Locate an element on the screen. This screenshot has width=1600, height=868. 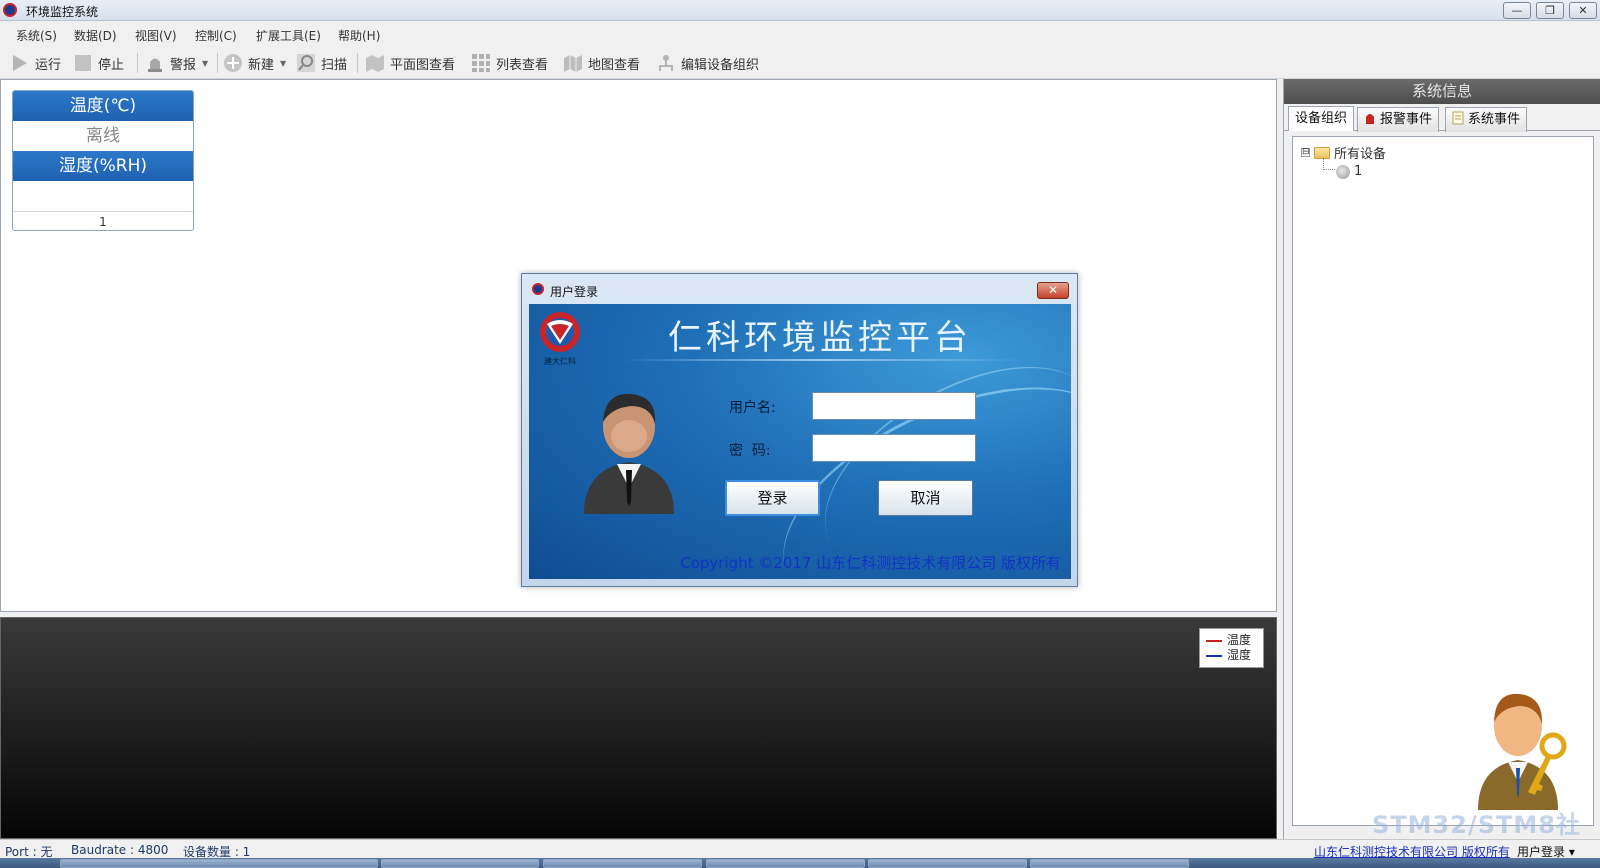
username-label: 用户名: is located at coordinates (752, 408).